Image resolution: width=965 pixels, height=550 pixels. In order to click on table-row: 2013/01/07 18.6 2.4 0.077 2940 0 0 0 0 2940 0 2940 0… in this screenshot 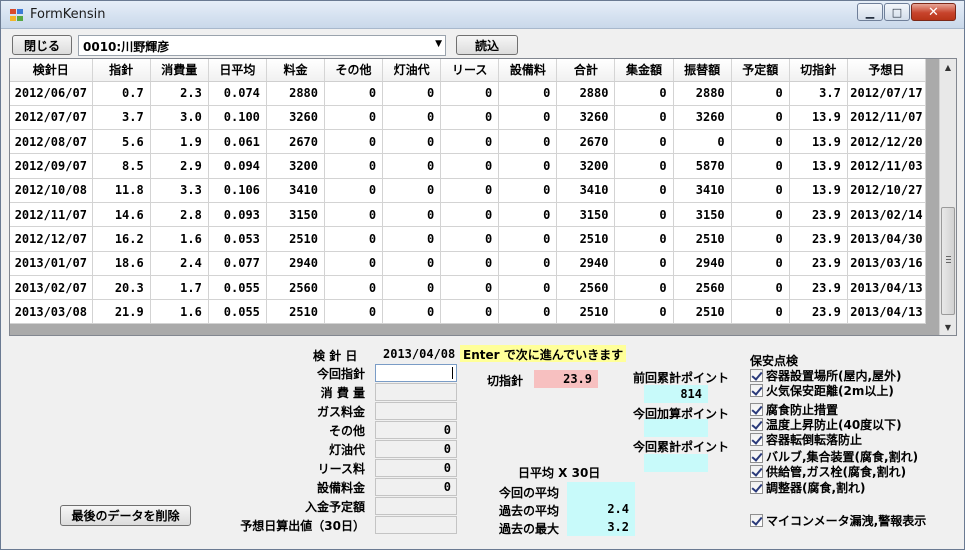, I will do `click(468, 263)`.